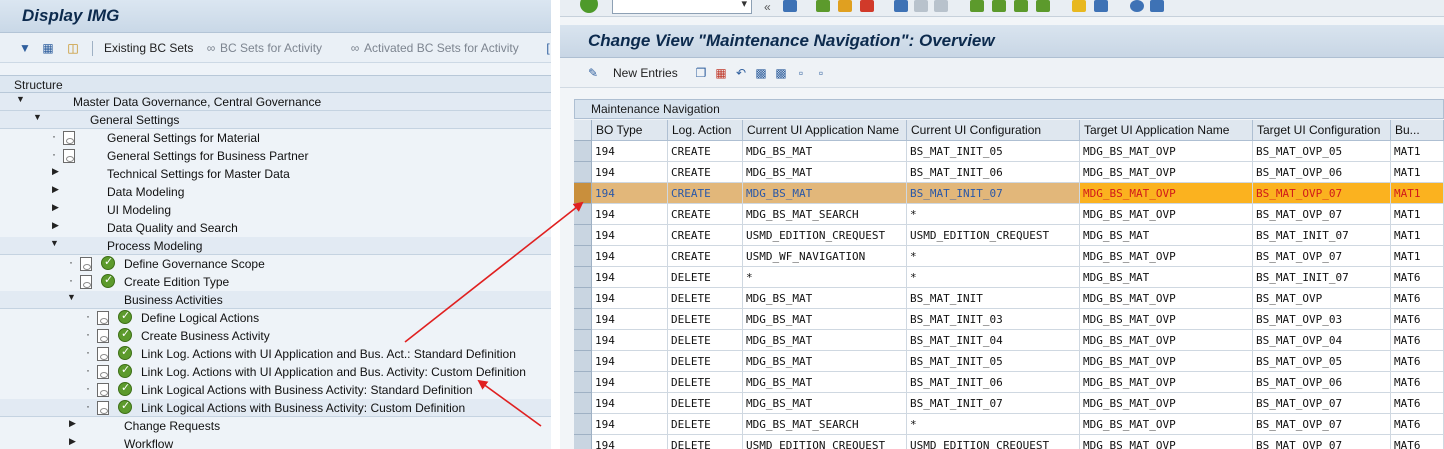 Image resolution: width=1444 pixels, height=449 pixels. I want to click on exit-icon, so click(845, 6).